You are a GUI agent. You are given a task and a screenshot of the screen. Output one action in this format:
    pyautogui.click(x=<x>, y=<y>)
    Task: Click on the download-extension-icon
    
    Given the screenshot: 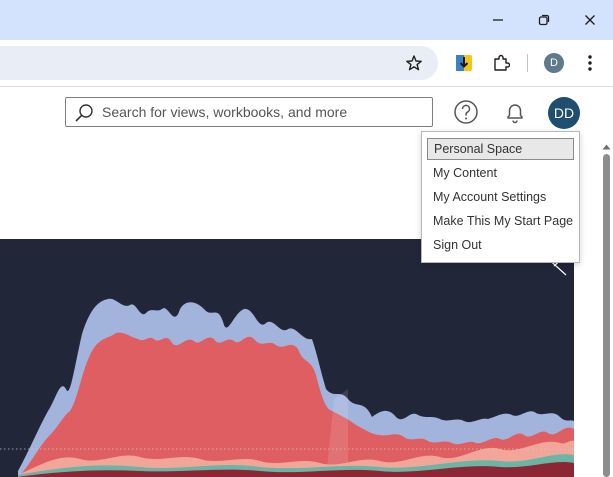 What is the action you would take?
    pyautogui.click(x=464, y=63)
    